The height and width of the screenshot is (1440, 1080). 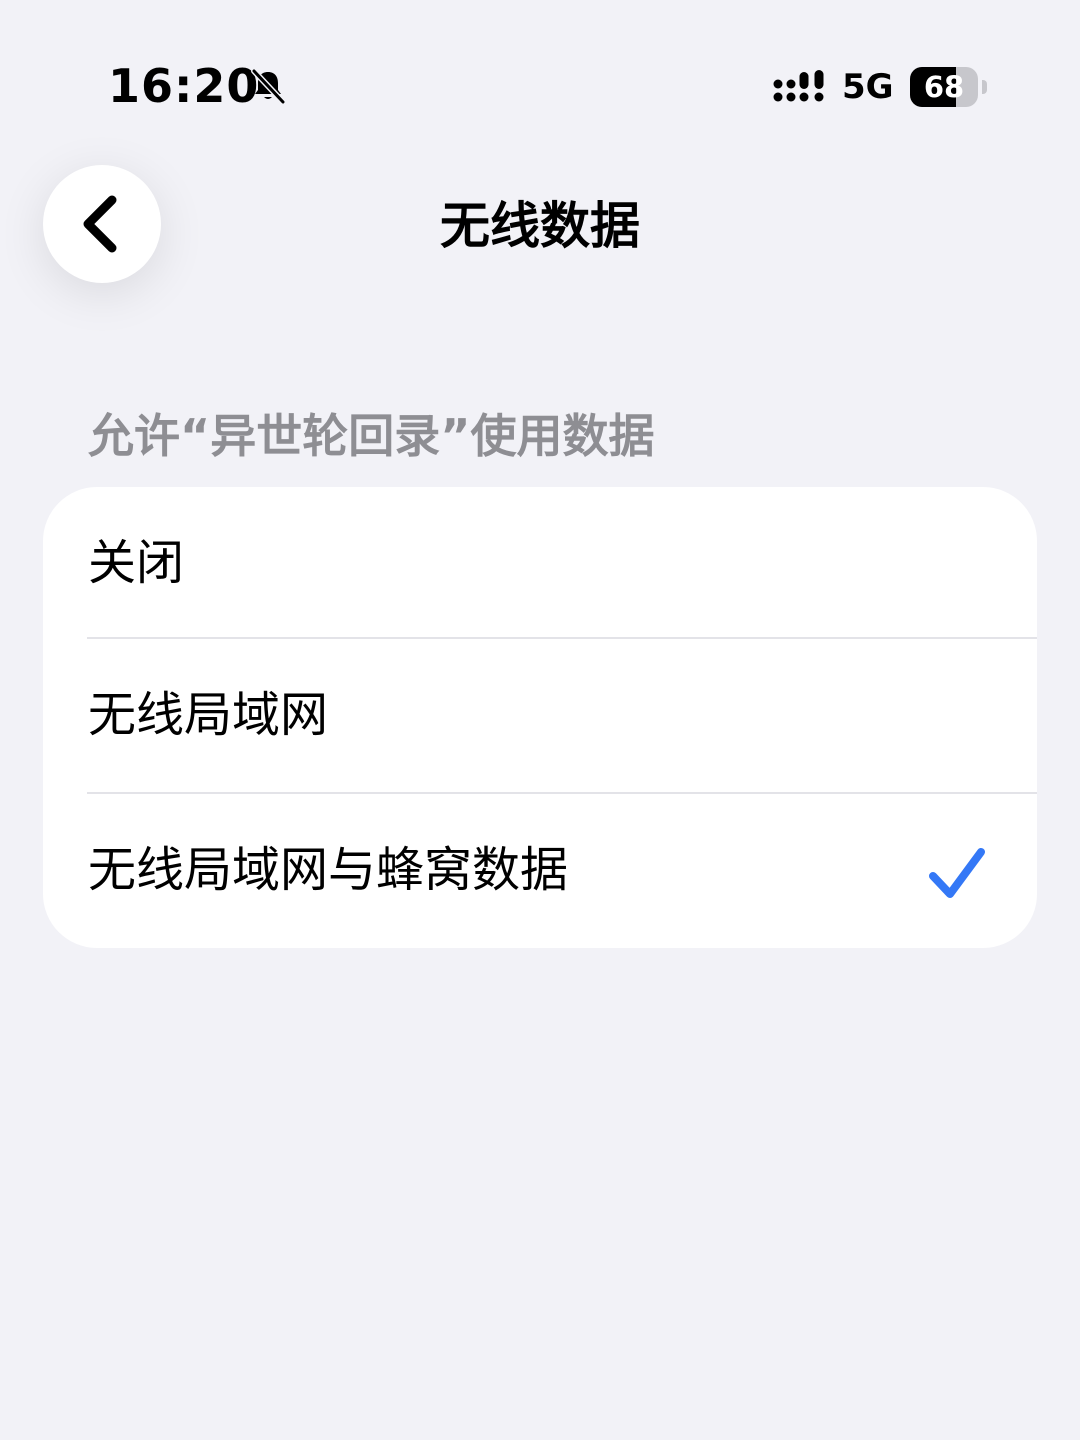 I want to click on signal-icon, so click(x=798, y=86).